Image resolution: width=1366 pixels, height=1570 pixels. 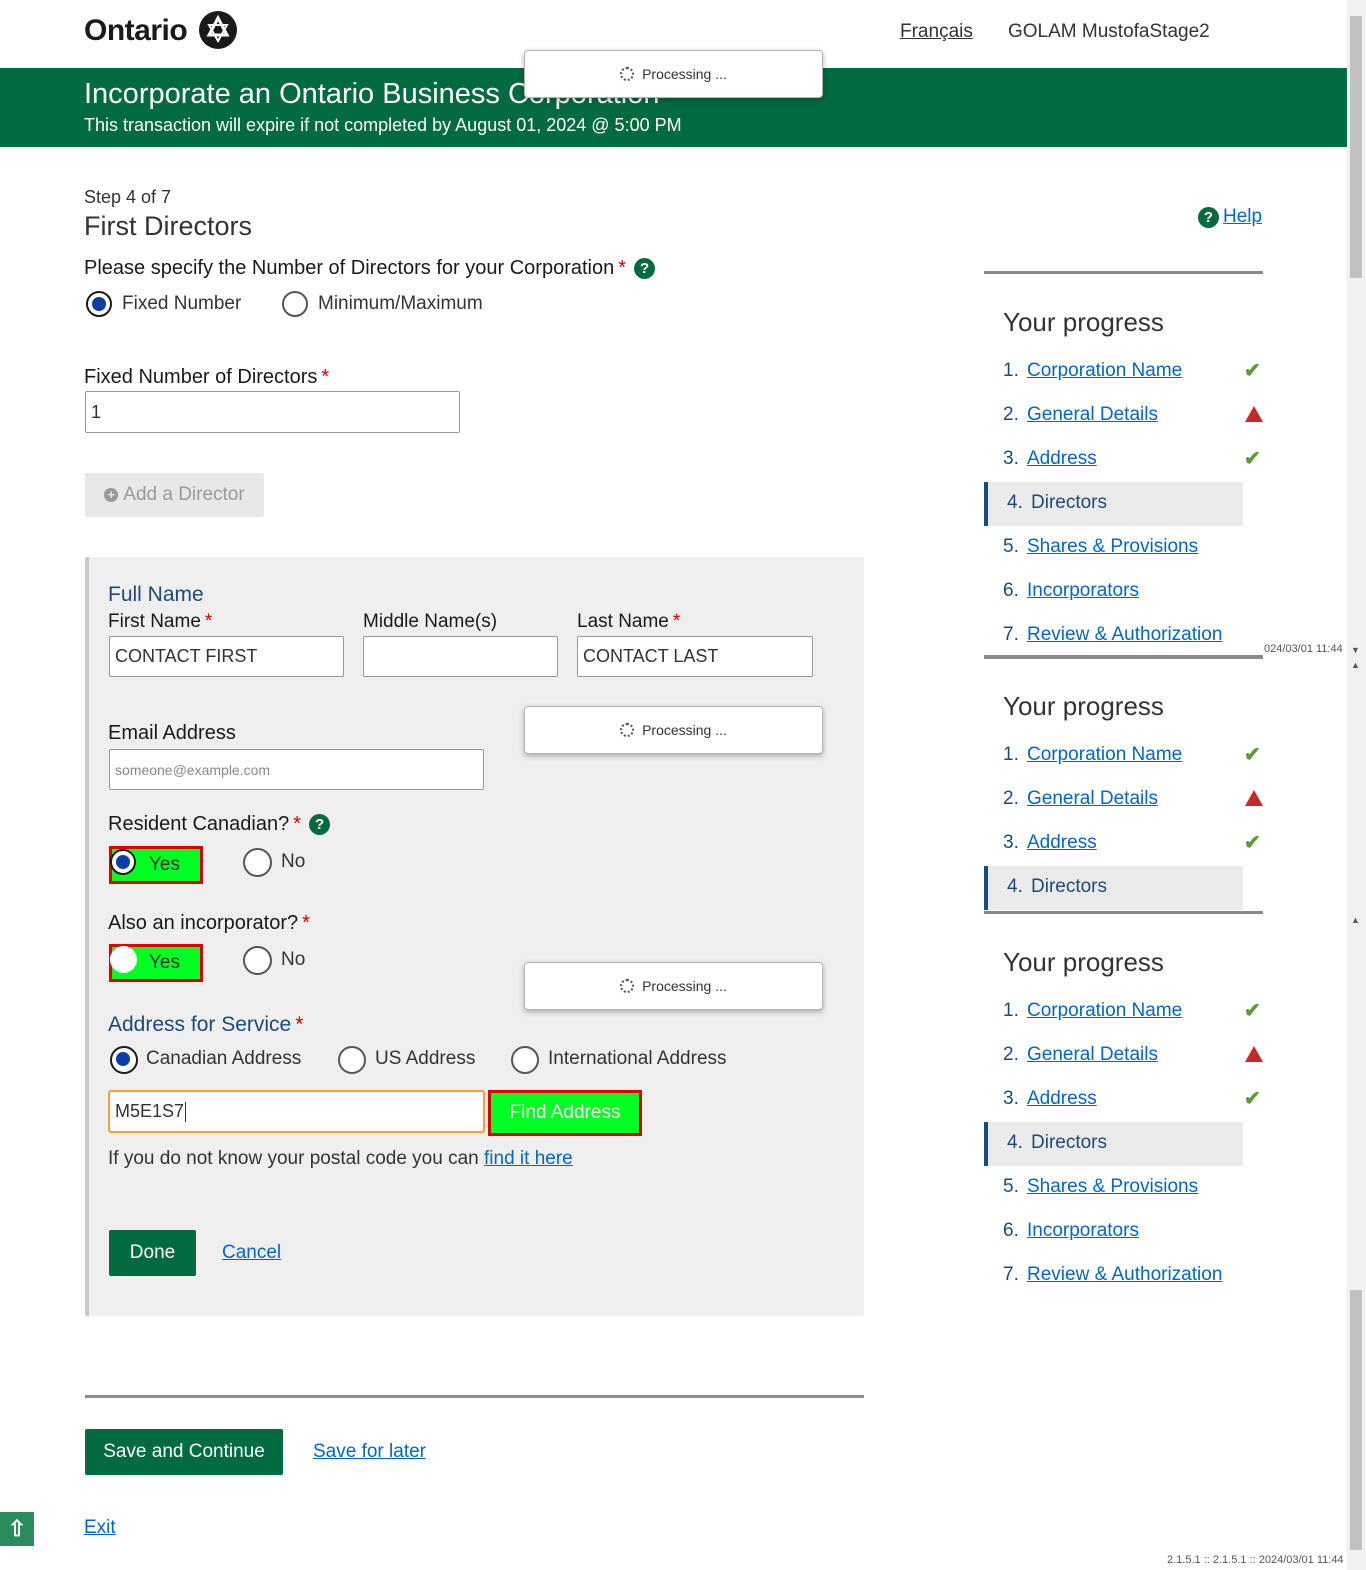 I want to click on save-for-later-link: Save for later, so click(x=369, y=1452).